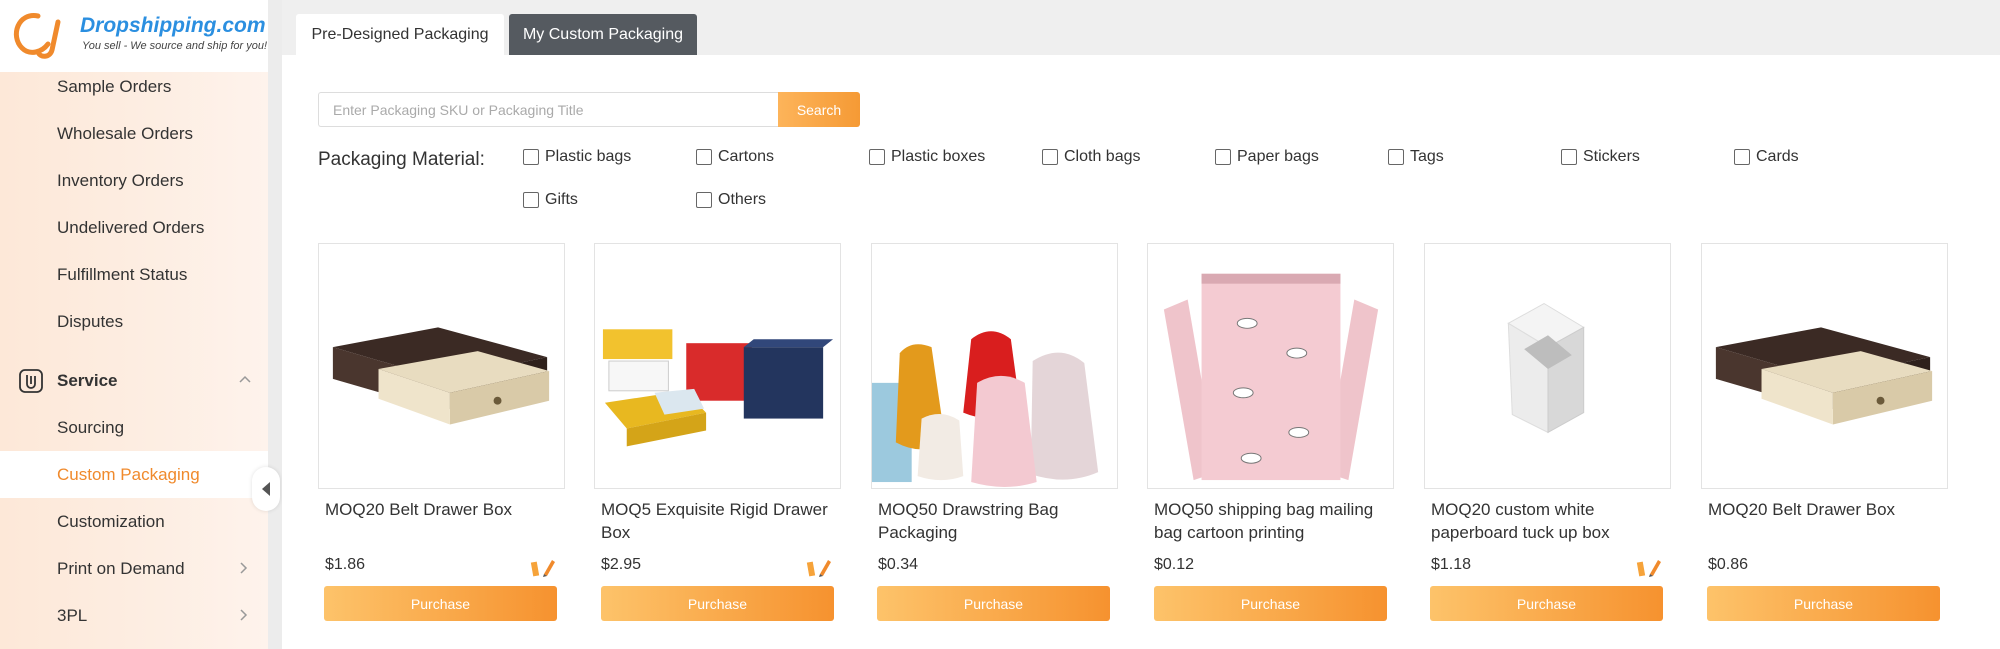  What do you see at coordinates (1271, 377) in the screenshot?
I see `mailer-bags-image` at bounding box center [1271, 377].